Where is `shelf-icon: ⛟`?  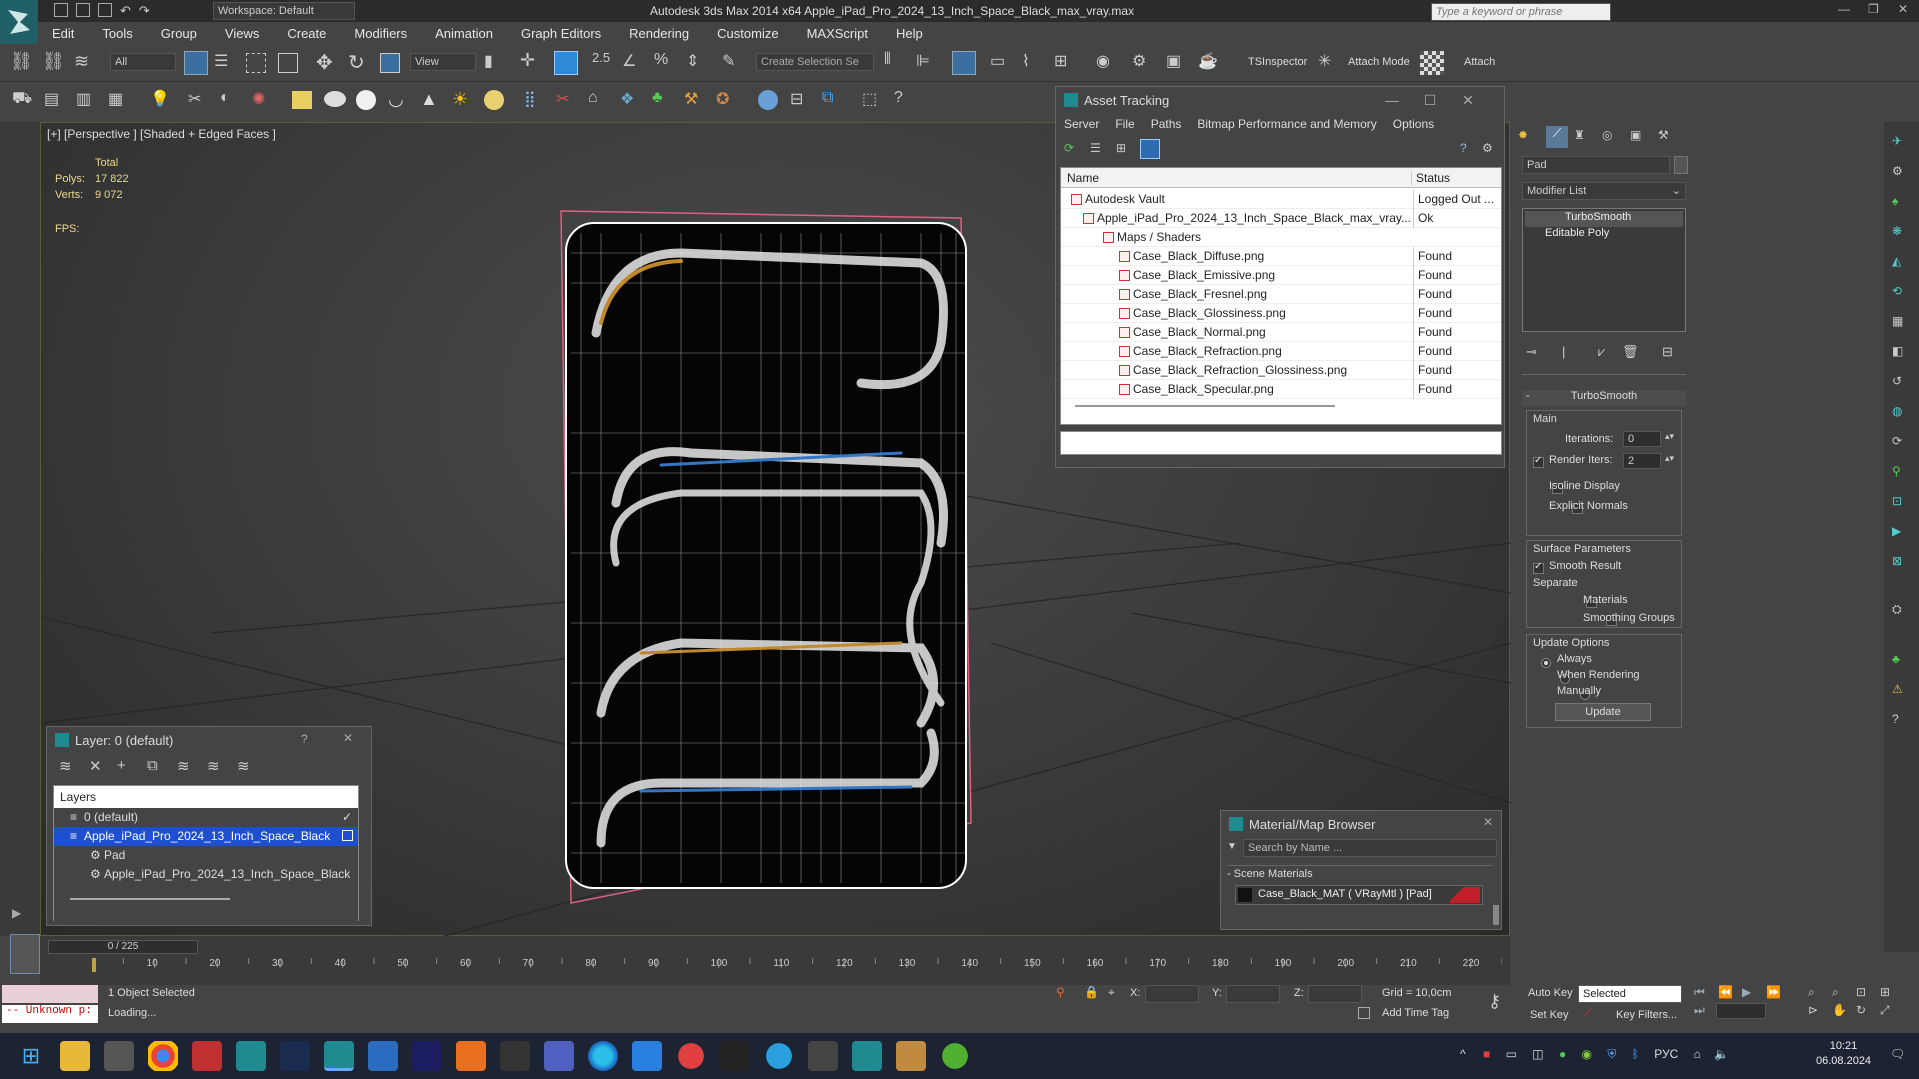 shelf-icon: ⛟ is located at coordinates (24, 101).